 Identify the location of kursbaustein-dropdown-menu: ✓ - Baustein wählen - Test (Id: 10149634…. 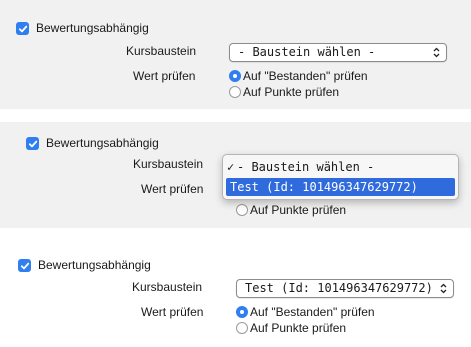
(340, 177).